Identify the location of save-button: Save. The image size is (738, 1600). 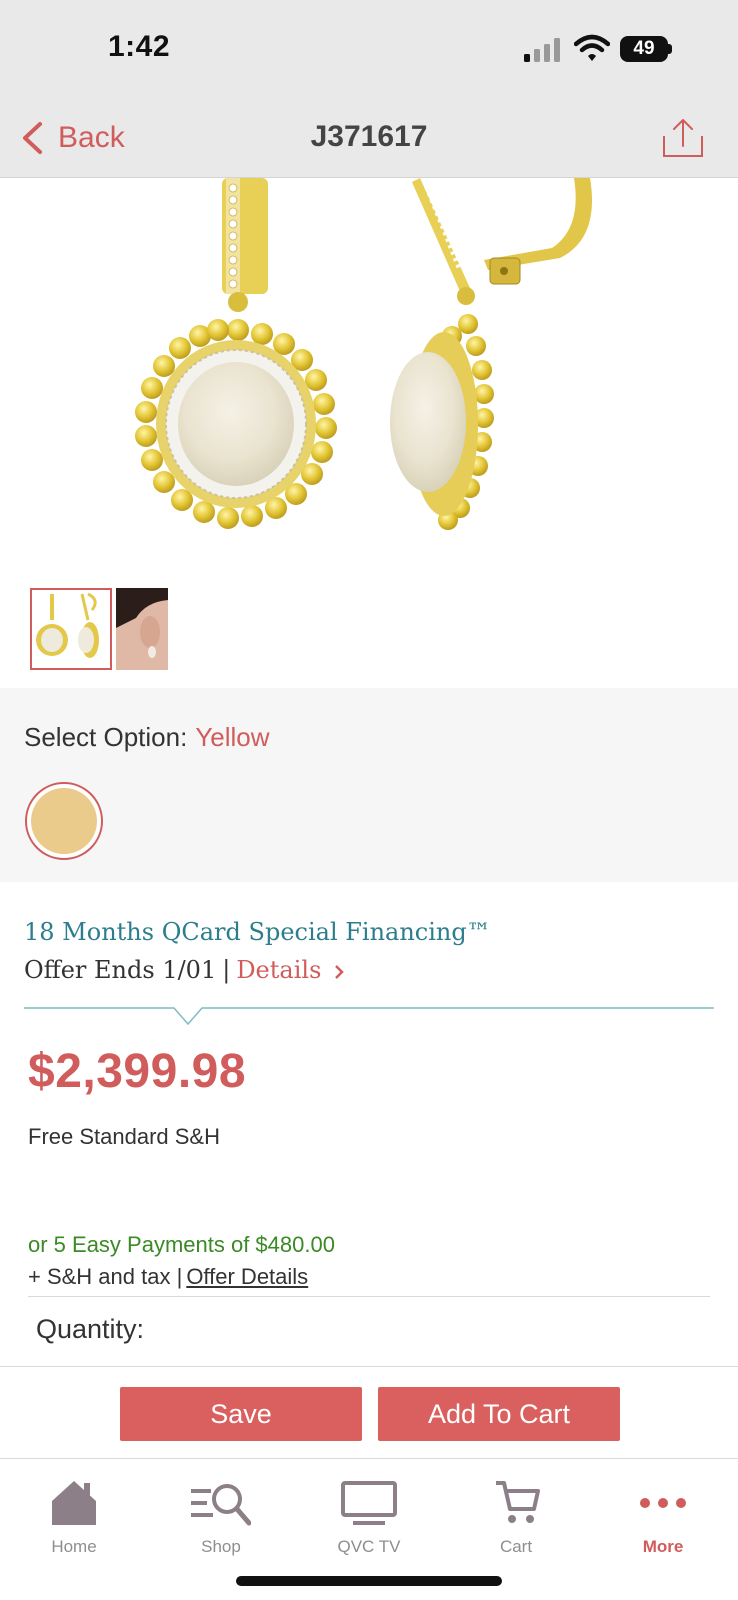
(241, 1414).